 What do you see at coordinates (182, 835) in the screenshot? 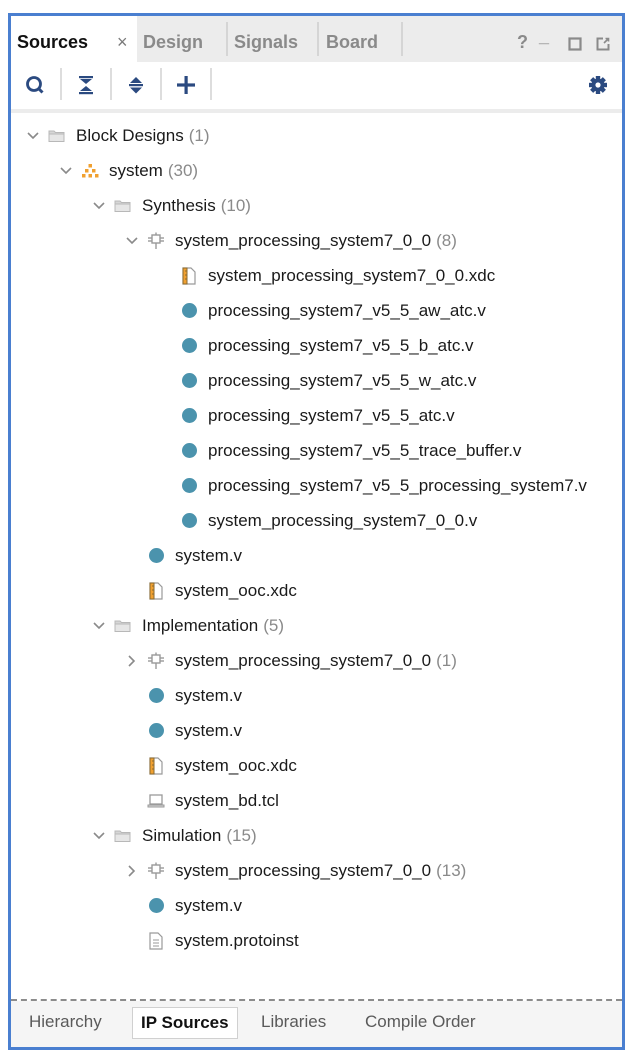
I see `tree-item-label: Simulation` at bounding box center [182, 835].